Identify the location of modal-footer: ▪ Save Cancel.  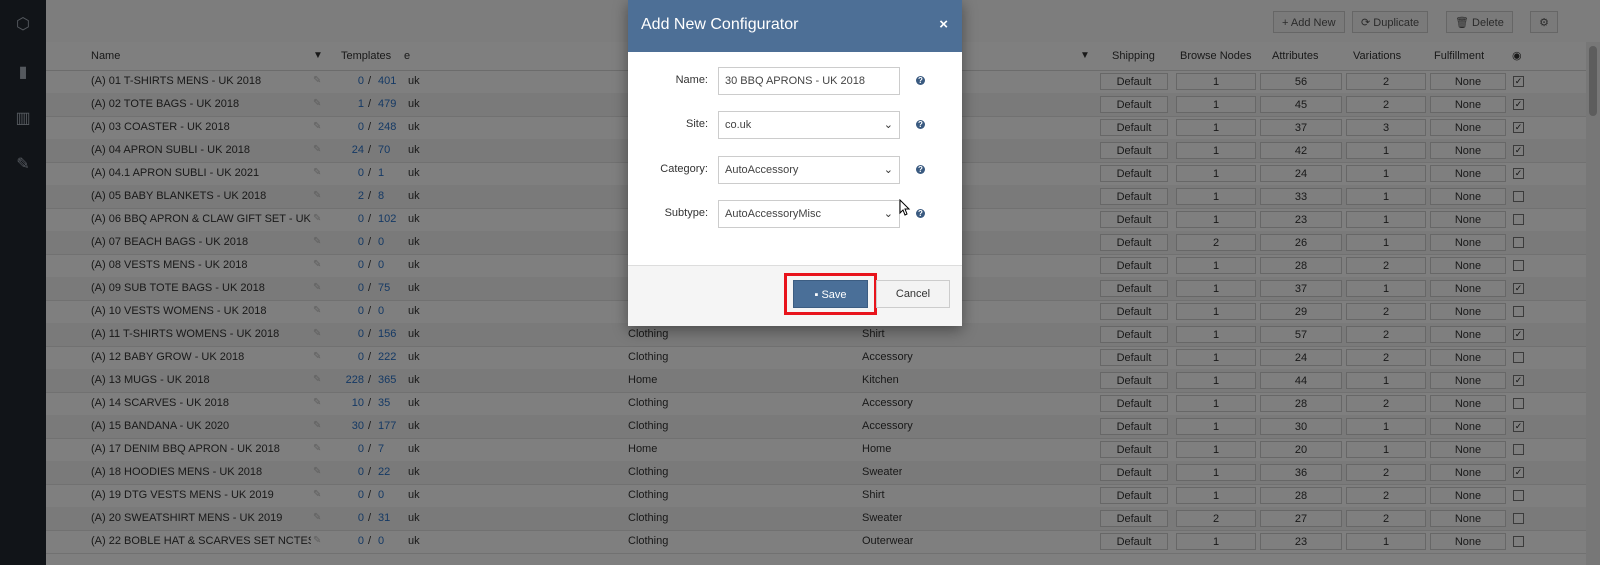
(795, 296).